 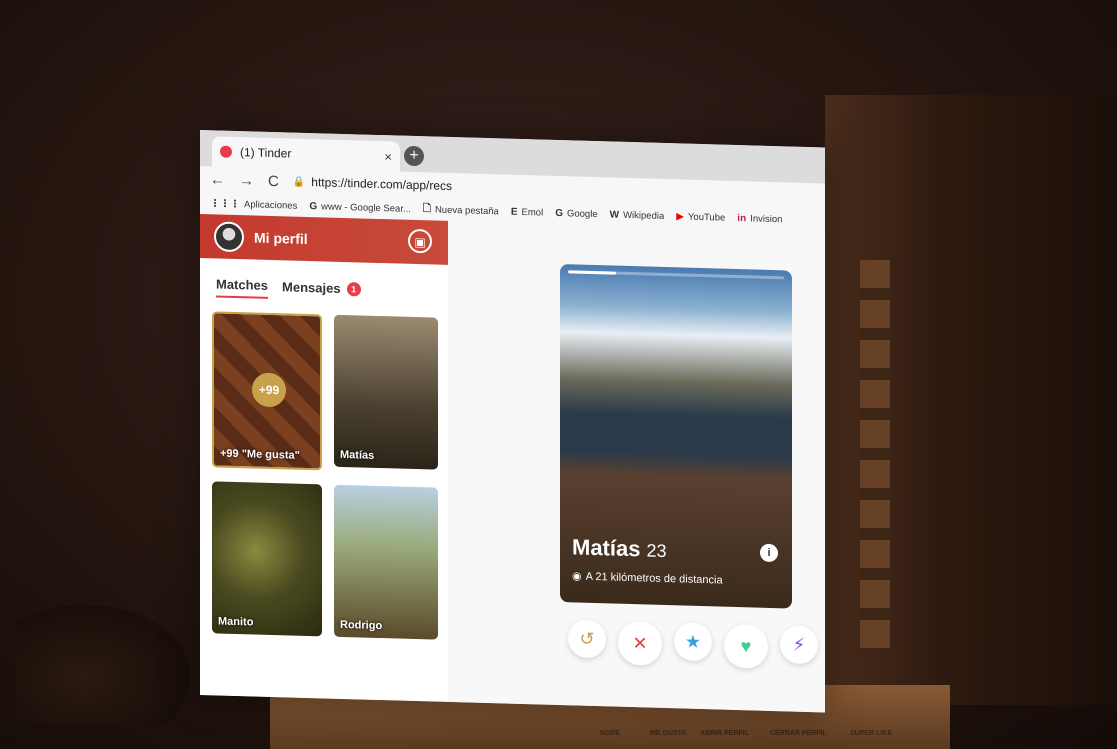 What do you see at coordinates (724, 733) in the screenshot?
I see `shelf-label: ABRIR PERFIL` at bounding box center [724, 733].